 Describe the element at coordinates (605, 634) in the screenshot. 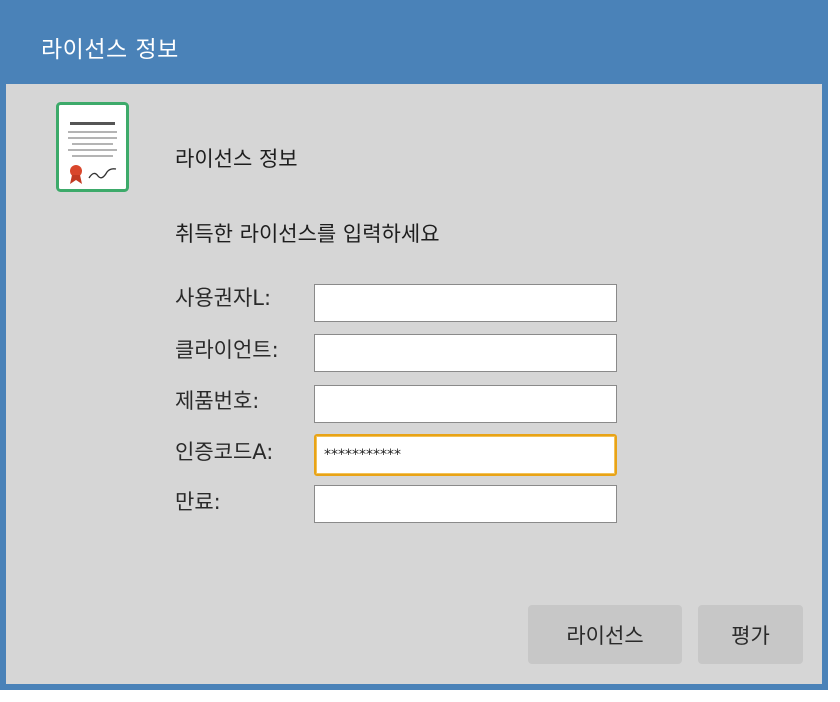

I see `license-button: 라이선스` at that location.